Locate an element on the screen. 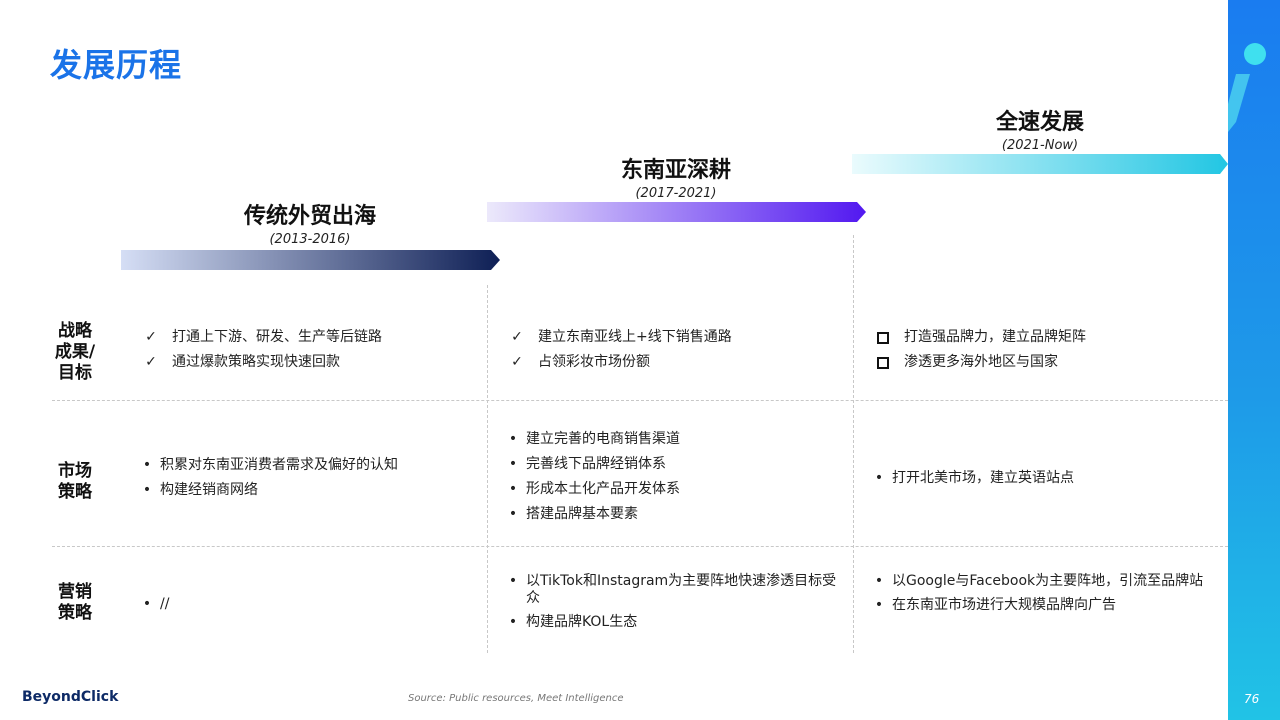 Image resolution: width=1280 pixels, height=720 pixels. list-item: •// is located at coordinates (308, 604).